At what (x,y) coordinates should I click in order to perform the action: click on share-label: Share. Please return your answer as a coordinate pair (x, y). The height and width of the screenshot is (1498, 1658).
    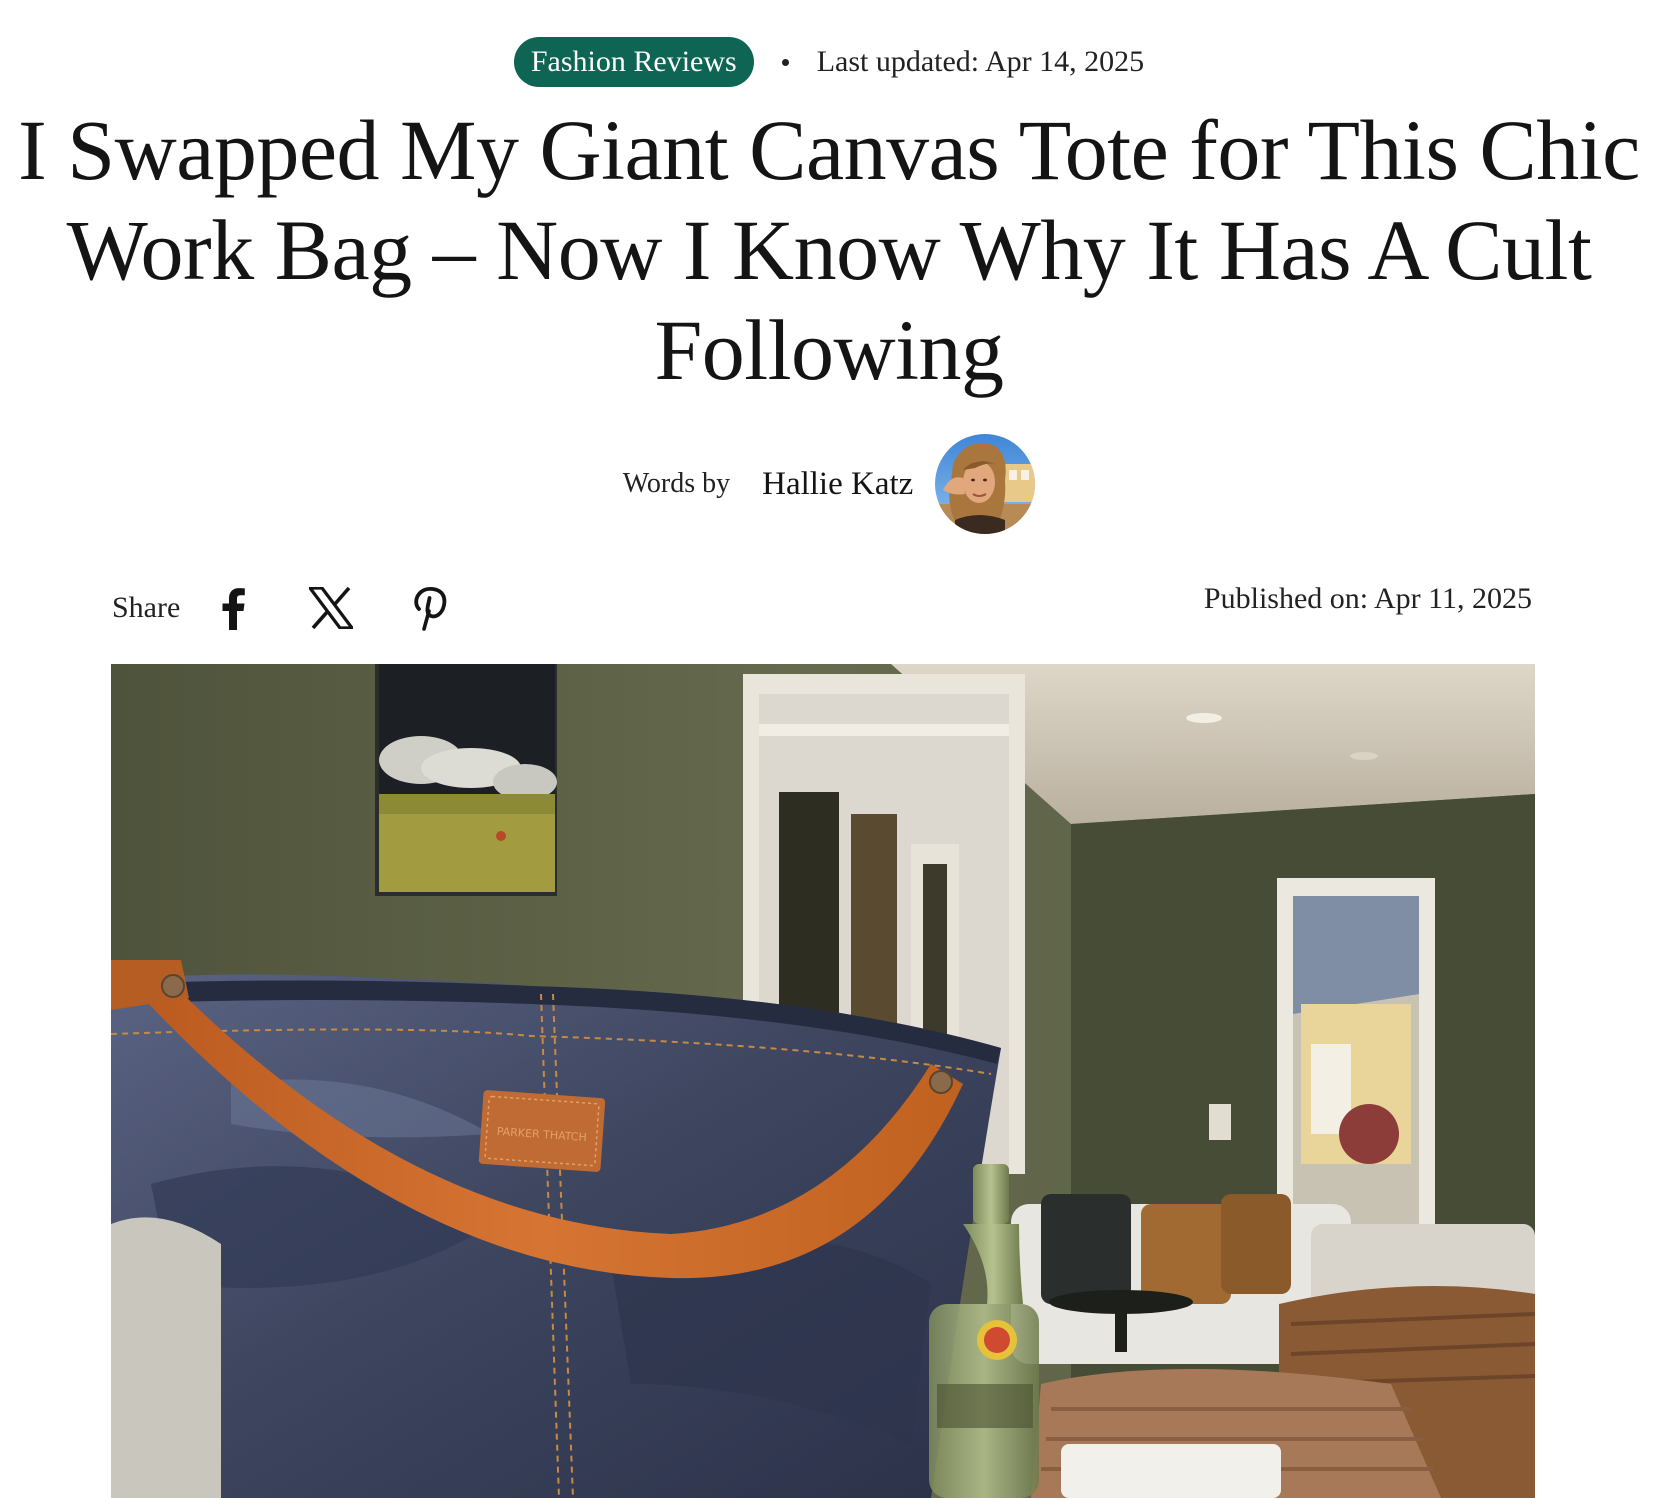
    Looking at the image, I should click on (146, 607).